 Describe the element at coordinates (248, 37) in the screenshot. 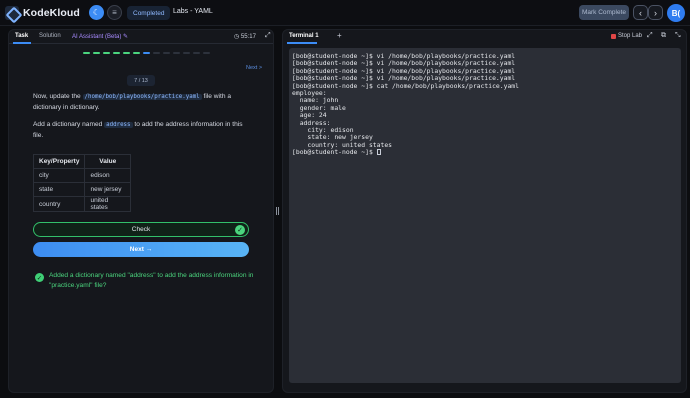

I see `timer-value: 55:17` at that location.